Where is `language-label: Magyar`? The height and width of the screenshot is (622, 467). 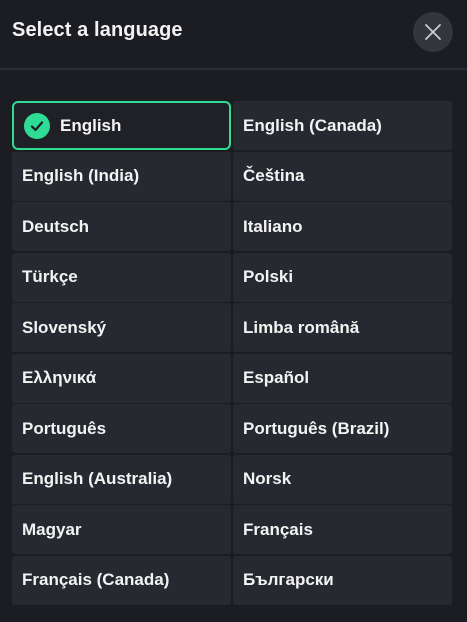 language-label: Magyar is located at coordinates (52, 529).